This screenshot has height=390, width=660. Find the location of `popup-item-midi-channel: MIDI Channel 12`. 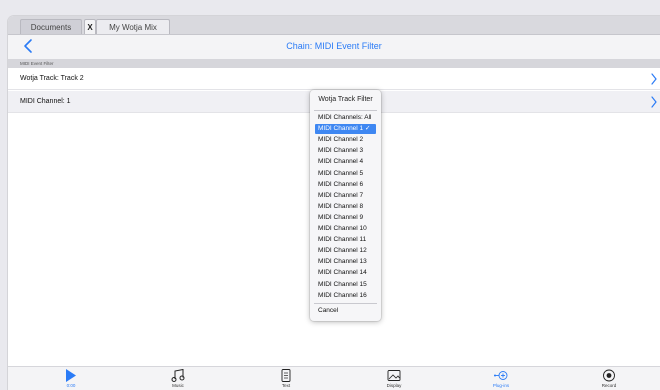

popup-item-midi-channel: MIDI Channel 12 is located at coordinates (345, 251).